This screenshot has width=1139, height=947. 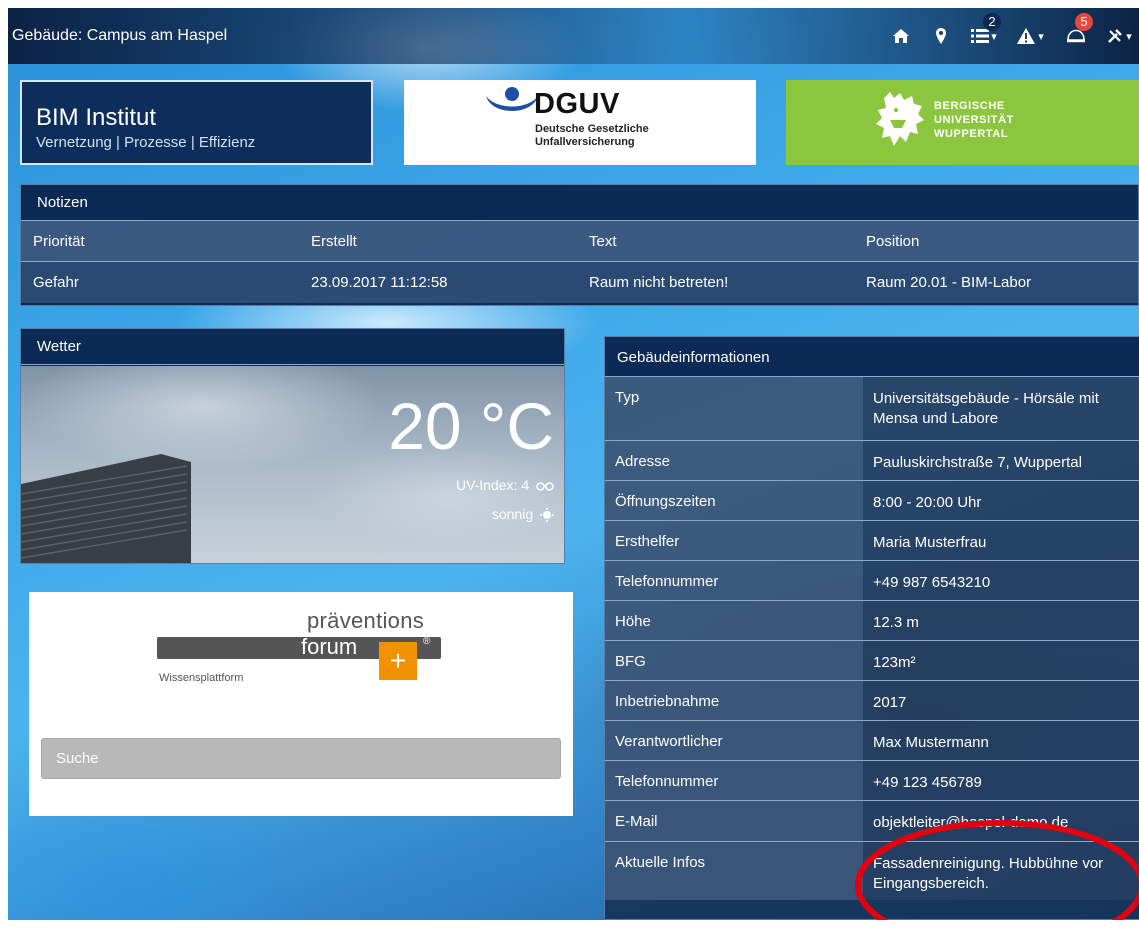 I want to click on info-key: Höhe, so click(x=633, y=621).